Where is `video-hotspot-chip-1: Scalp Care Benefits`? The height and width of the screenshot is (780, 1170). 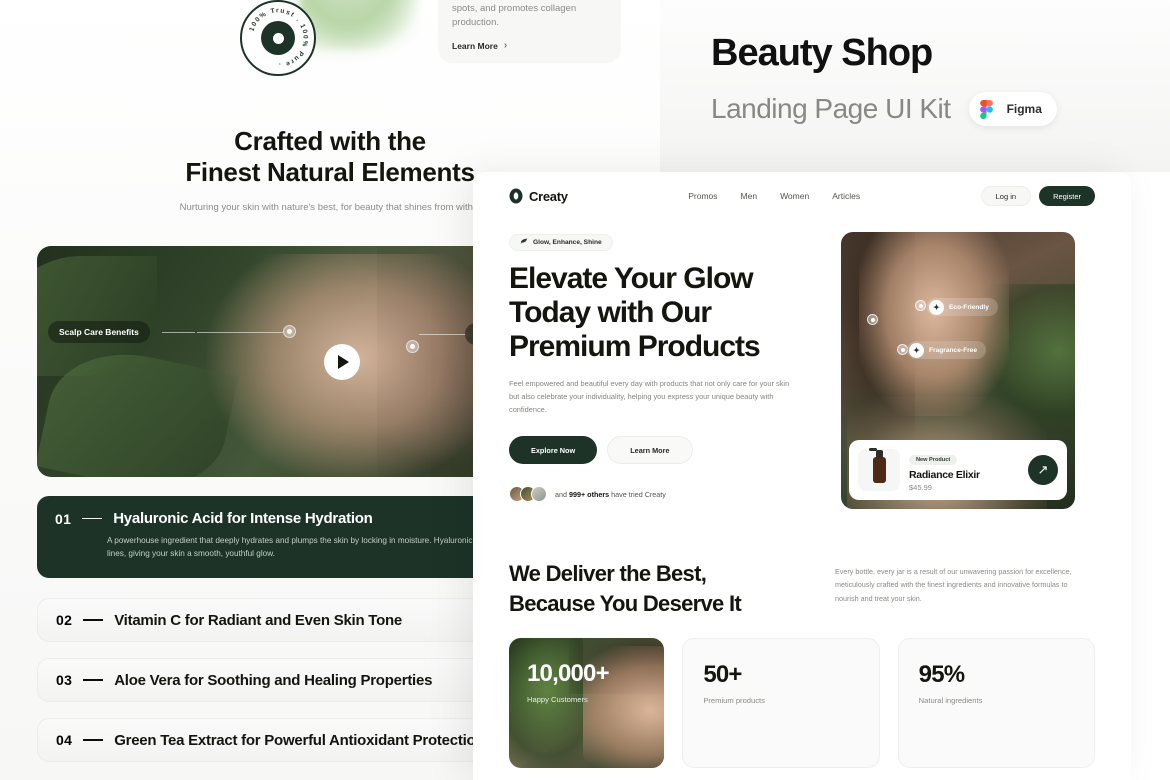 video-hotspot-chip-1: Scalp Care Benefits is located at coordinates (99, 332).